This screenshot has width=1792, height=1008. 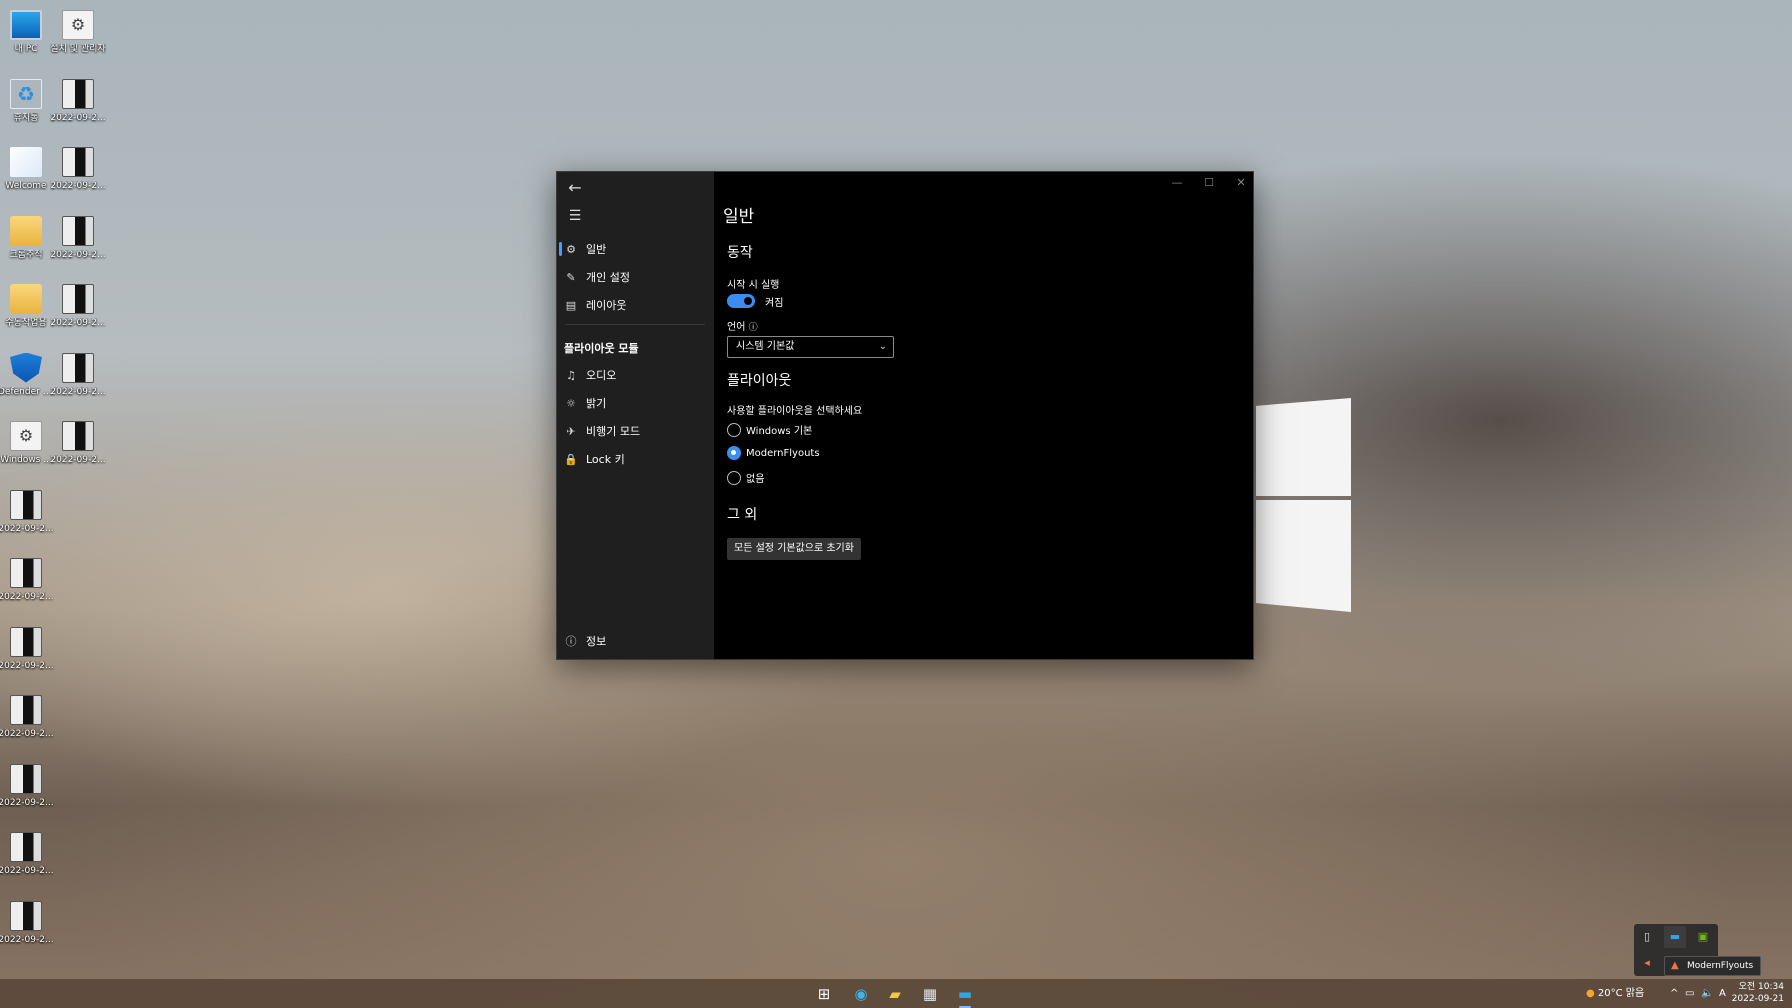 I want to click on desktop-icon: Defender Tools.exe, so click(x=27, y=380).